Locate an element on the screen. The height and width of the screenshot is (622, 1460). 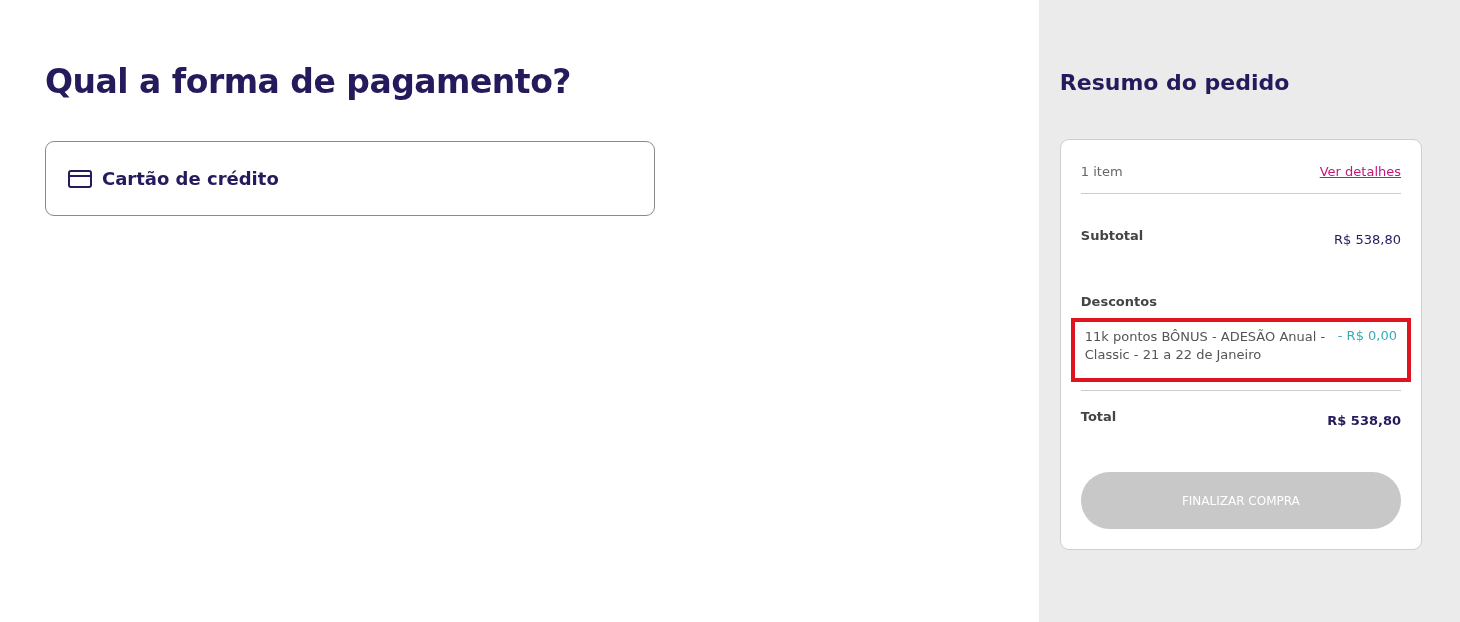
details-link: Ver detalhes is located at coordinates (1360, 171).